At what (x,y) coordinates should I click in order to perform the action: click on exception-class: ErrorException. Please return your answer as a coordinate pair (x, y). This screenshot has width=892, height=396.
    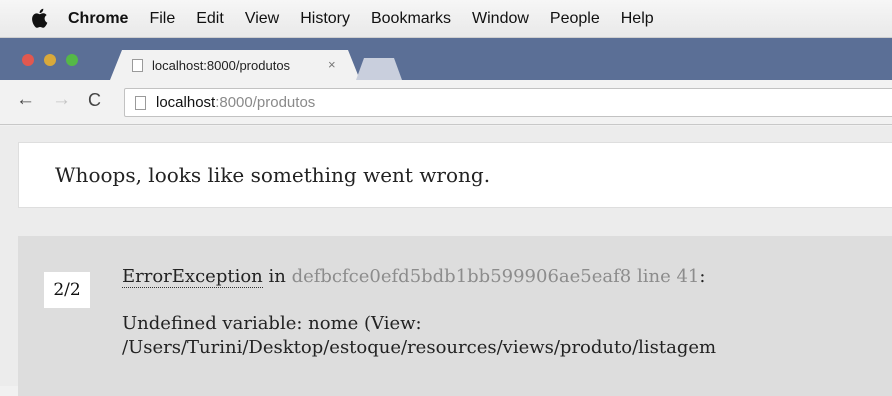
    Looking at the image, I should click on (192, 277).